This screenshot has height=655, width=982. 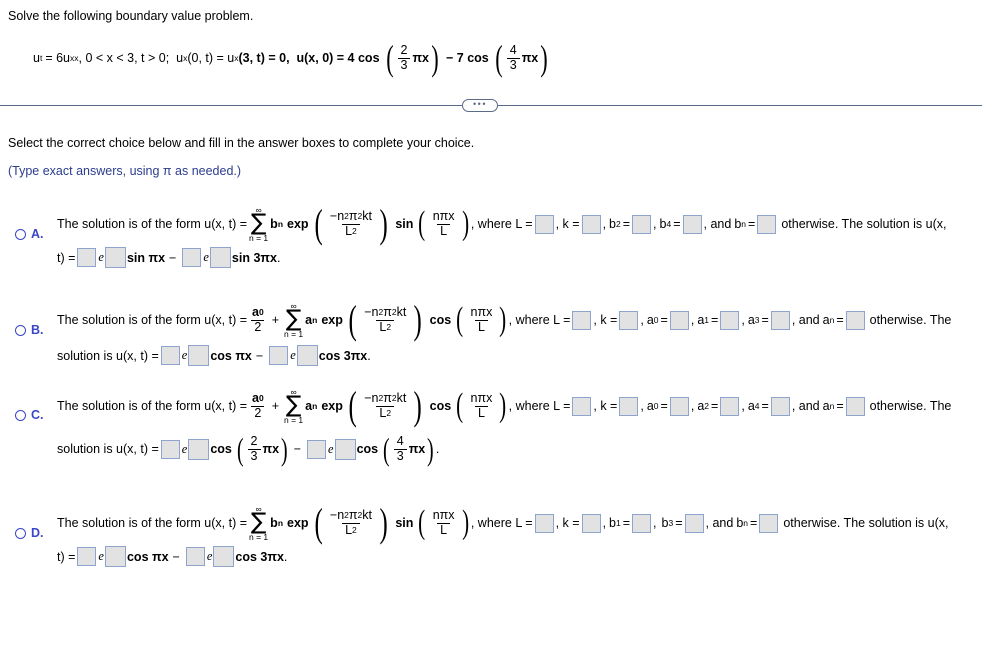 What do you see at coordinates (331, 448) in the screenshot?
I see `e-symbol-2: e` at bounding box center [331, 448].